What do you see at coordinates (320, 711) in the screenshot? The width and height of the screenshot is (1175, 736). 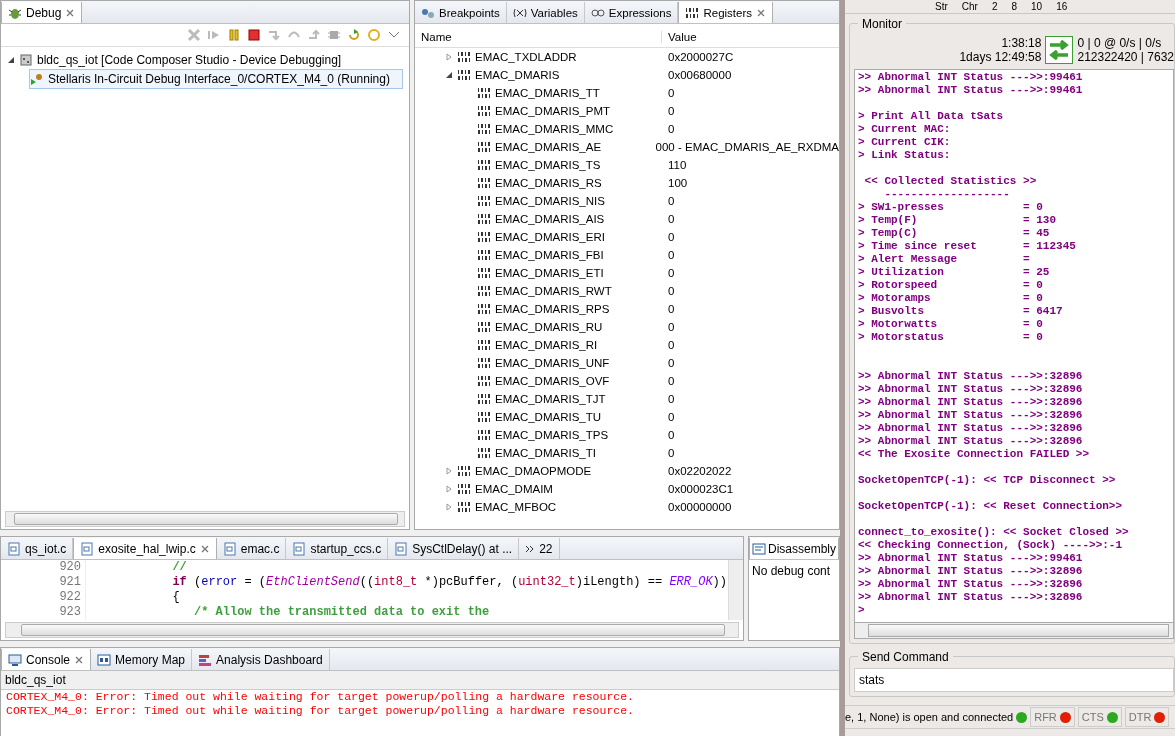 I see `console-line: CORTEX_M4_0: Error: Timed out while waiting for target powerup/polling a hardware resource.` at bounding box center [320, 711].